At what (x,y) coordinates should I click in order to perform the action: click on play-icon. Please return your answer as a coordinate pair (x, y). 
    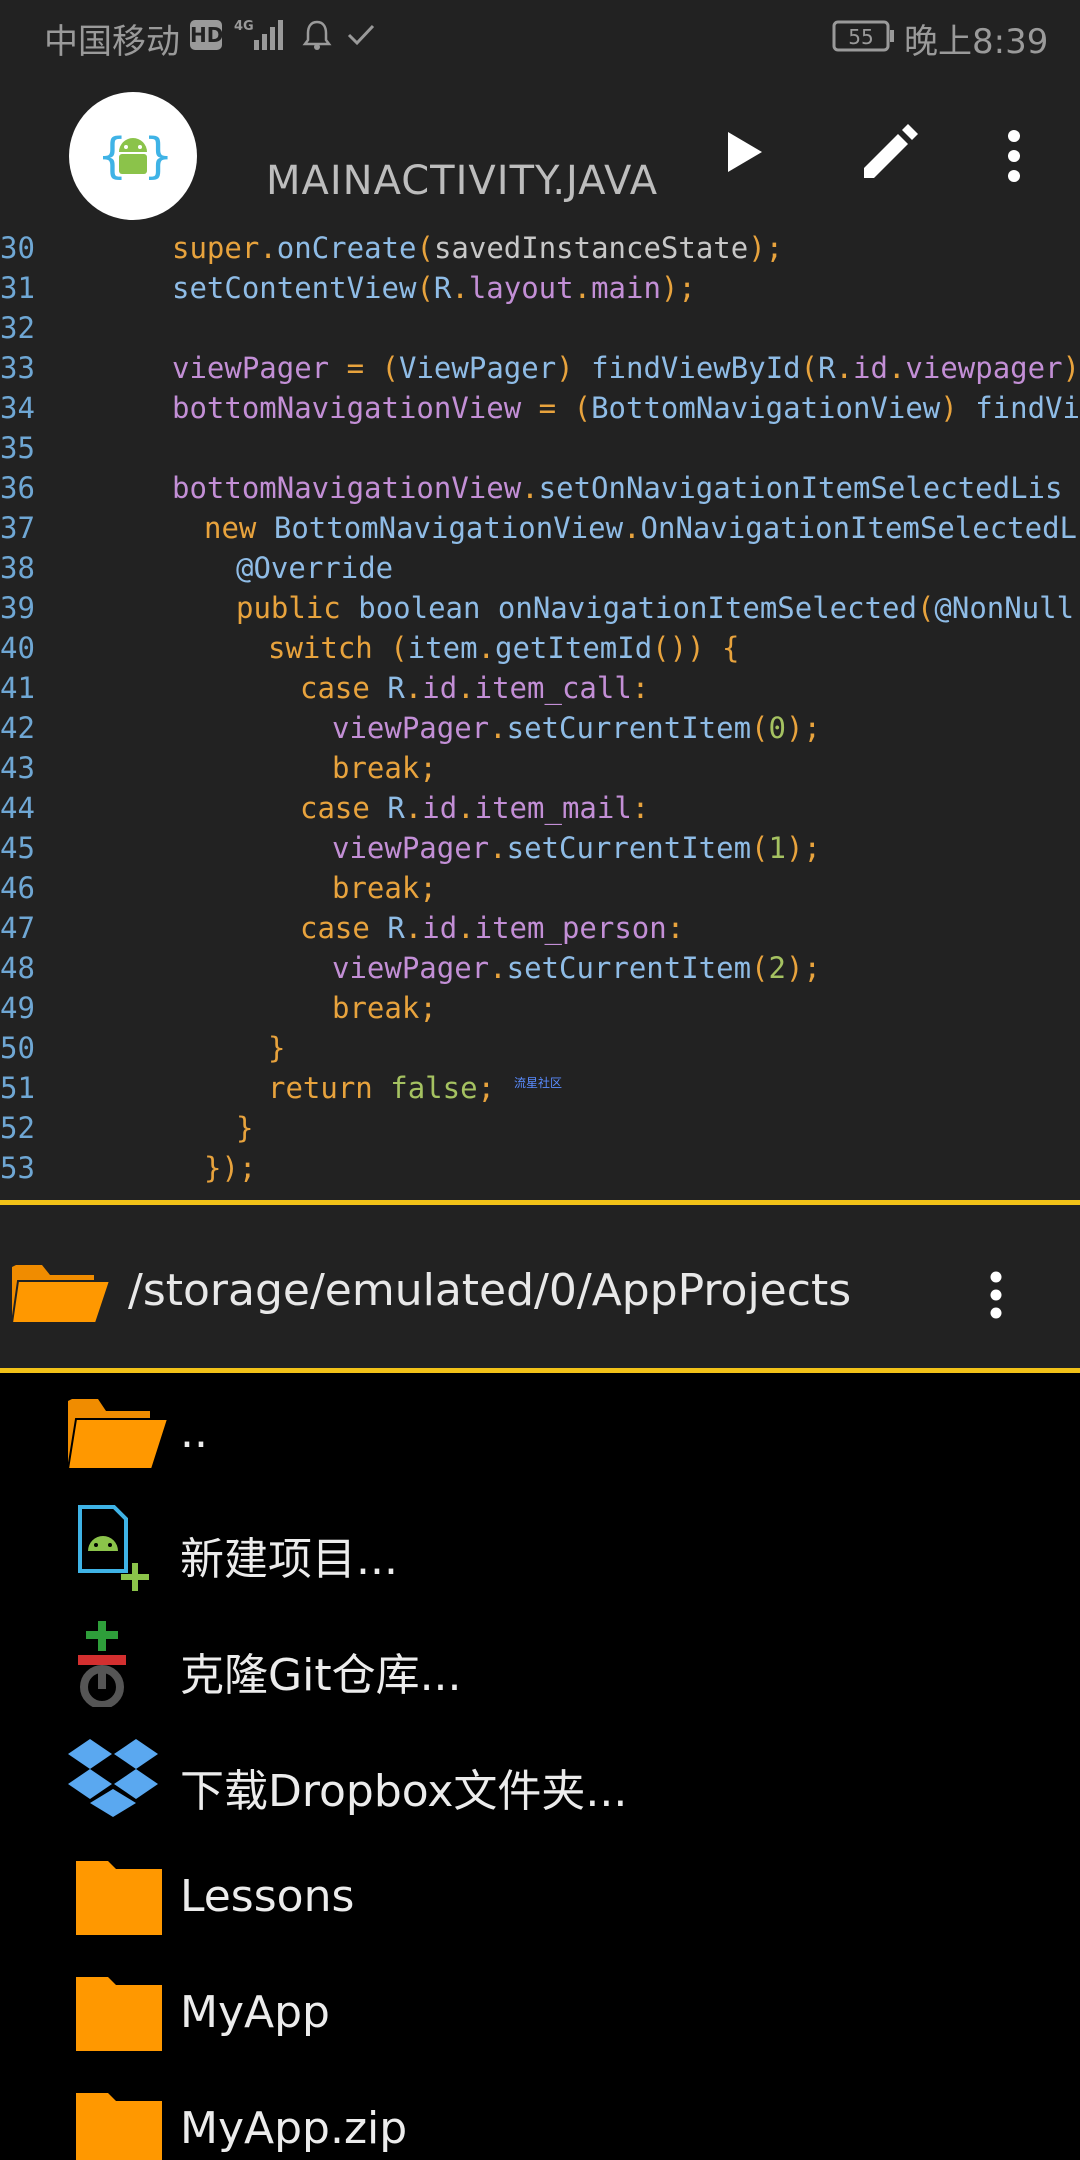
    Looking at the image, I should click on (744, 154).